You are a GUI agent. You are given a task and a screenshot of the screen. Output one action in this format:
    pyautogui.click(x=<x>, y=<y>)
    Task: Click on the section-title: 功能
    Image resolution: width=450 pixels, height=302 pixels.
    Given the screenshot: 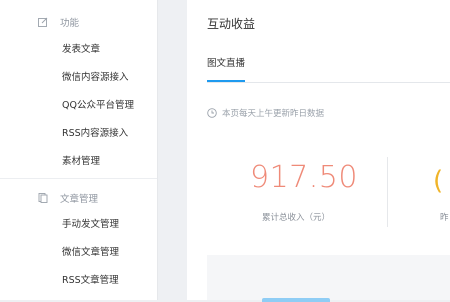 What is the action you would take?
    pyautogui.click(x=70, y=23)
    